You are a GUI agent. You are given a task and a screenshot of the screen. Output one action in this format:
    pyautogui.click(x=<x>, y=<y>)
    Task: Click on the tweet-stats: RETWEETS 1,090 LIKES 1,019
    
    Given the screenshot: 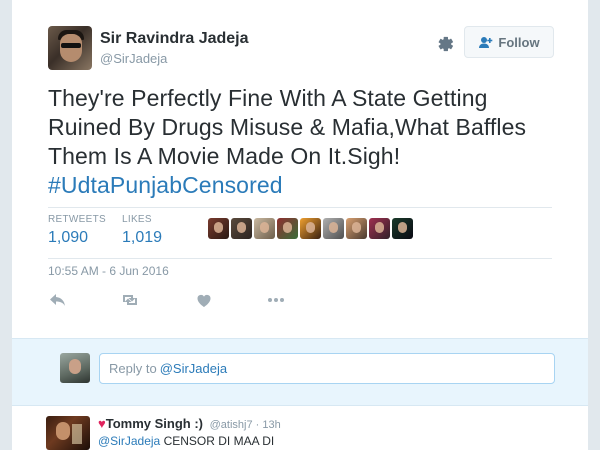 What is the action you would take?
    pyautogui.click(x=300, y=233)
    